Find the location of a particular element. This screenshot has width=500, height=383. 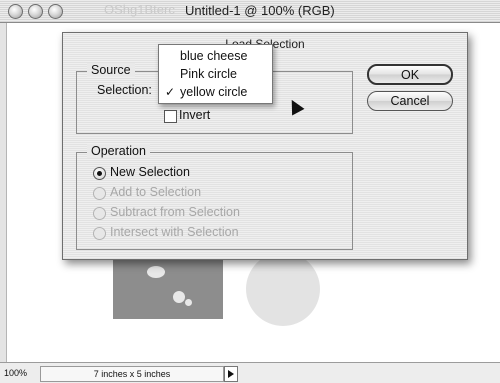

canvas-left-edge is located at coordinates (3, 192).